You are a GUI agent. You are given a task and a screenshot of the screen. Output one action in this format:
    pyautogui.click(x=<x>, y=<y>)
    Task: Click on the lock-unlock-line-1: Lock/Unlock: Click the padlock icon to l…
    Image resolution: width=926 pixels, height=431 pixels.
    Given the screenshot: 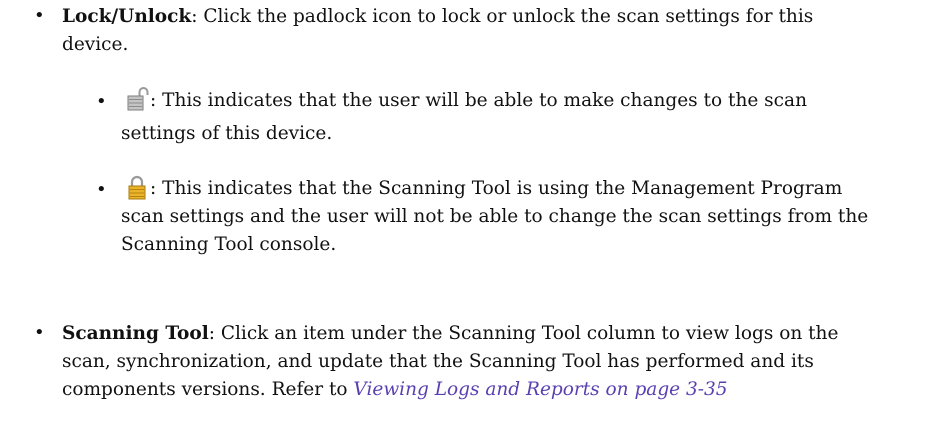 What is the action you would take?
    pyautogui.click(x=437, y=17)
    